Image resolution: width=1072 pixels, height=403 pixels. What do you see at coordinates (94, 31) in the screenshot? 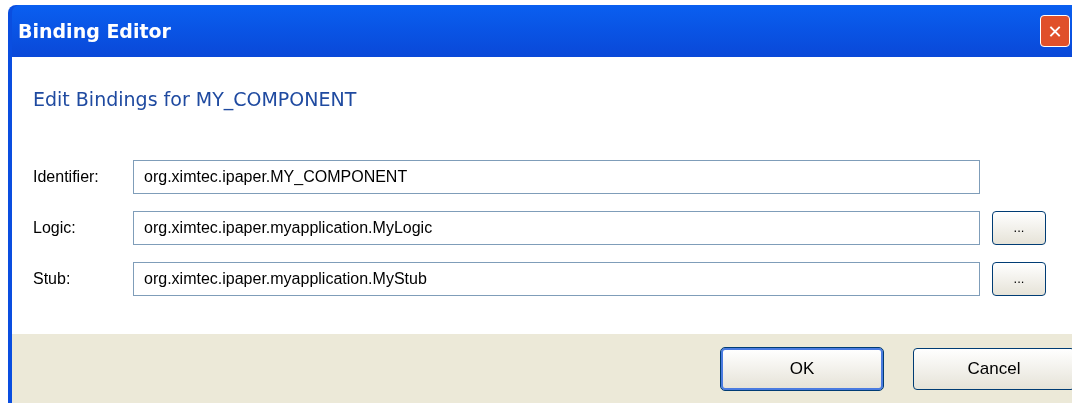
I see `window-title: Binding Editor` at bounding box center [94, 31].